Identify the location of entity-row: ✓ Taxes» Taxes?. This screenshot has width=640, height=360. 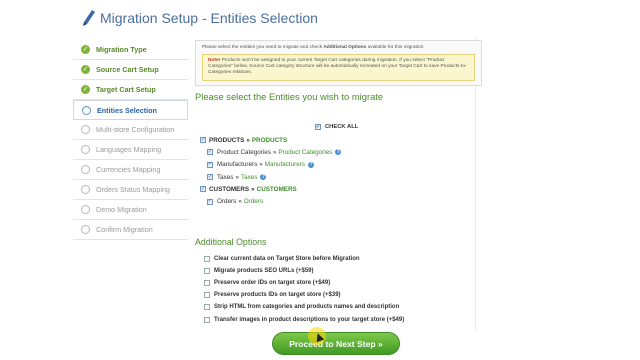
(340, 177).